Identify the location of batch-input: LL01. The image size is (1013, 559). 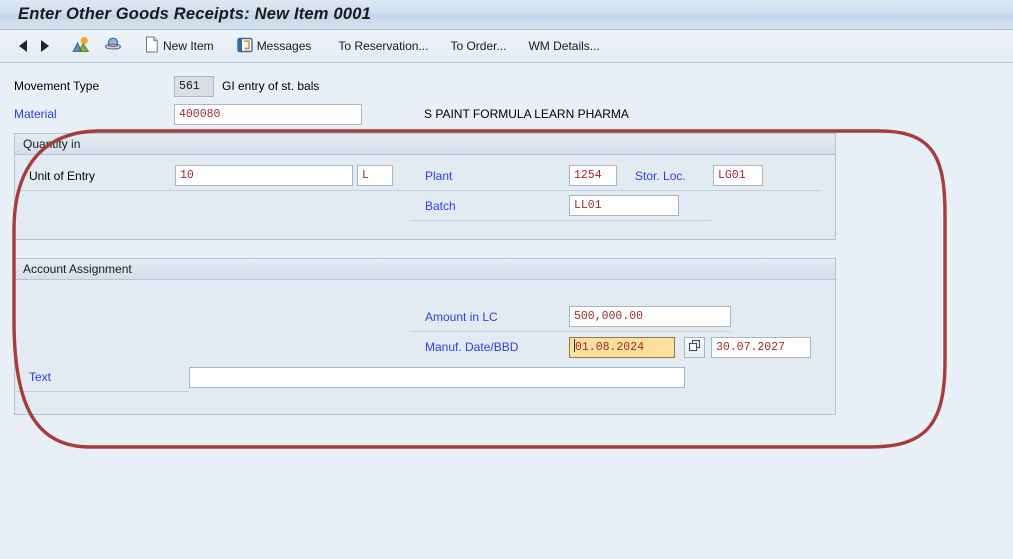
(624, 205).